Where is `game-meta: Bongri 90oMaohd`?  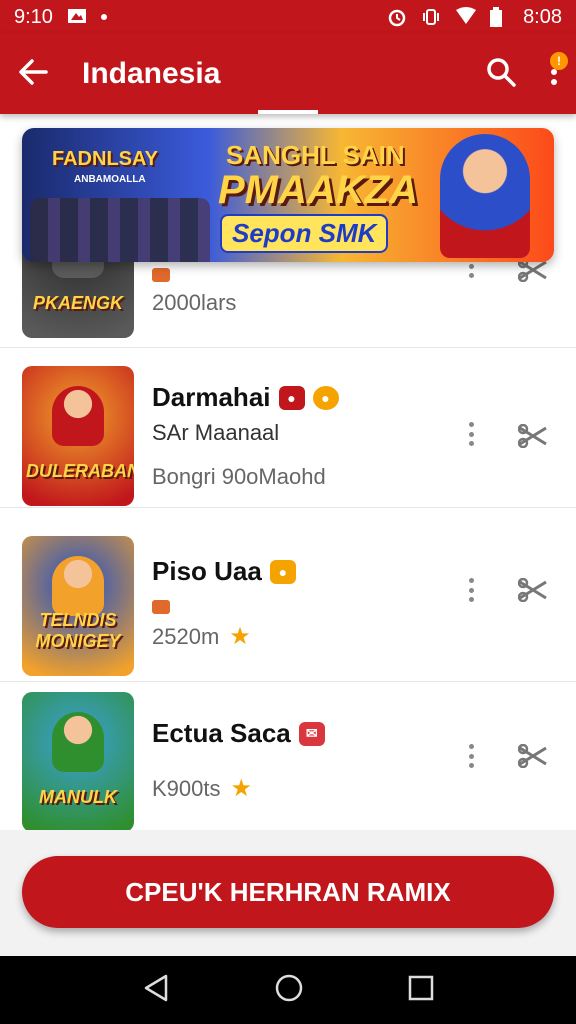
game-meta: Bongri 90oMaohd is located at coordinates (239, 477).